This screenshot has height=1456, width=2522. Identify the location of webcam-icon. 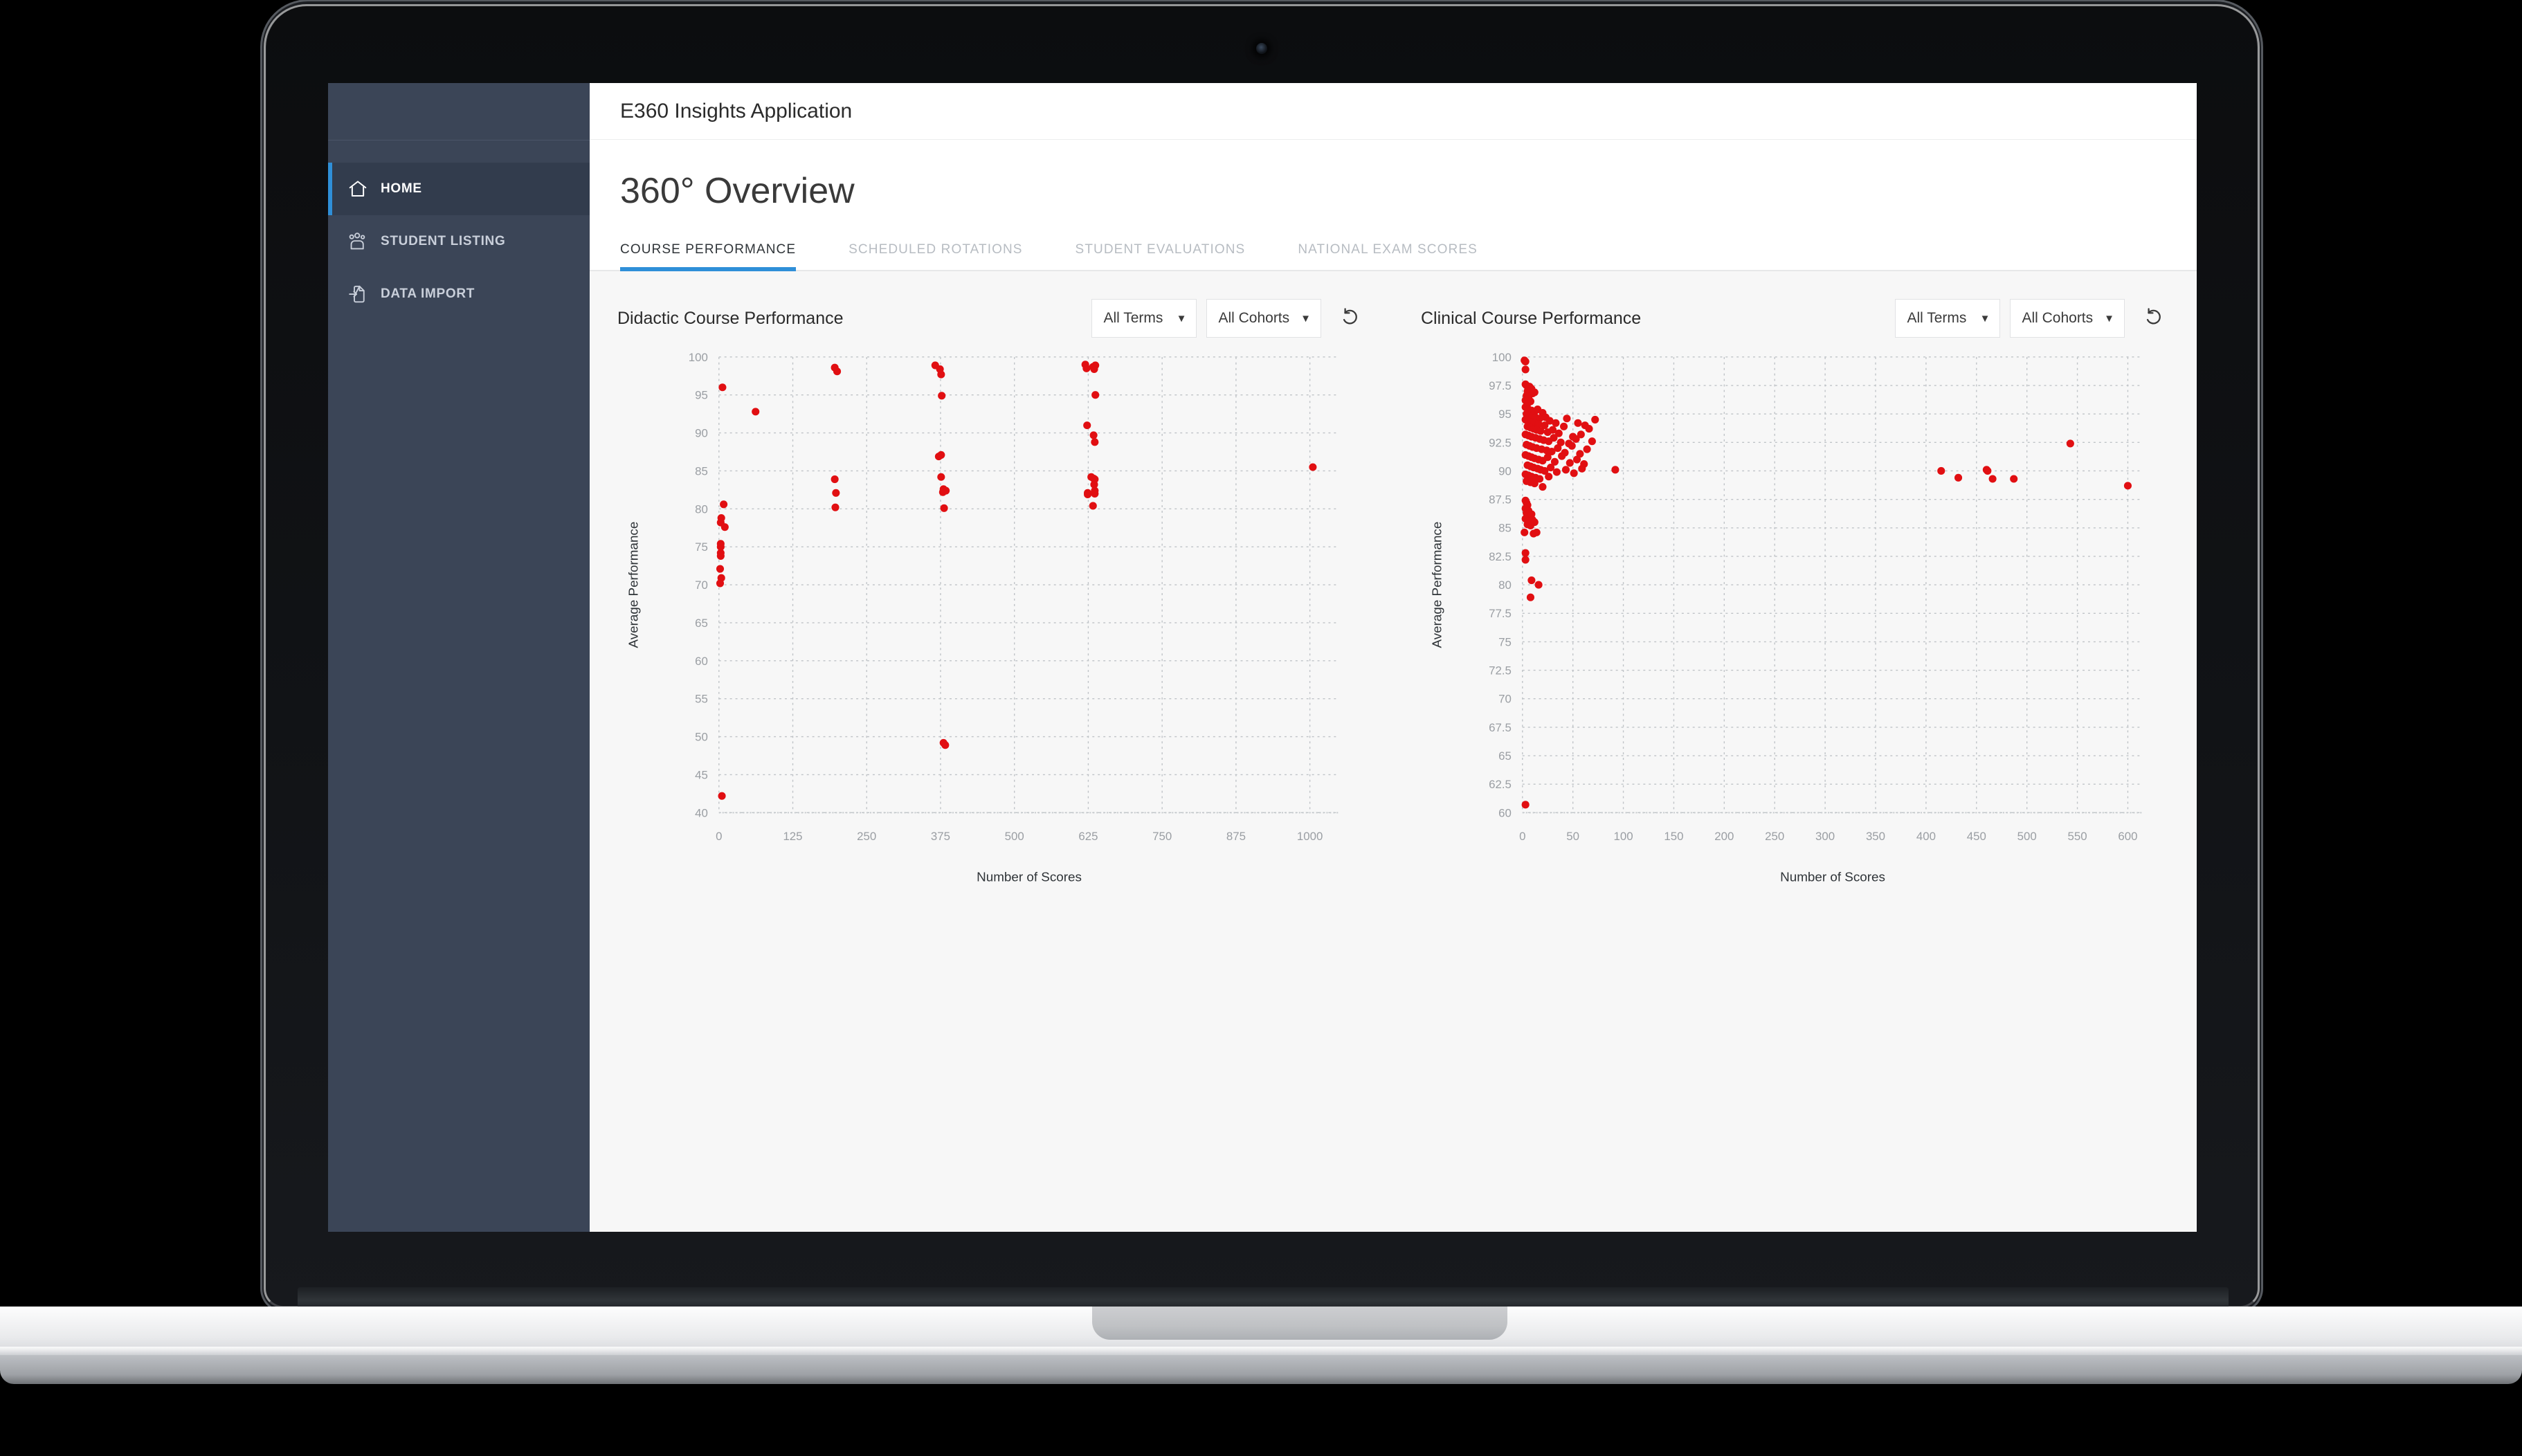
(1261, 48).